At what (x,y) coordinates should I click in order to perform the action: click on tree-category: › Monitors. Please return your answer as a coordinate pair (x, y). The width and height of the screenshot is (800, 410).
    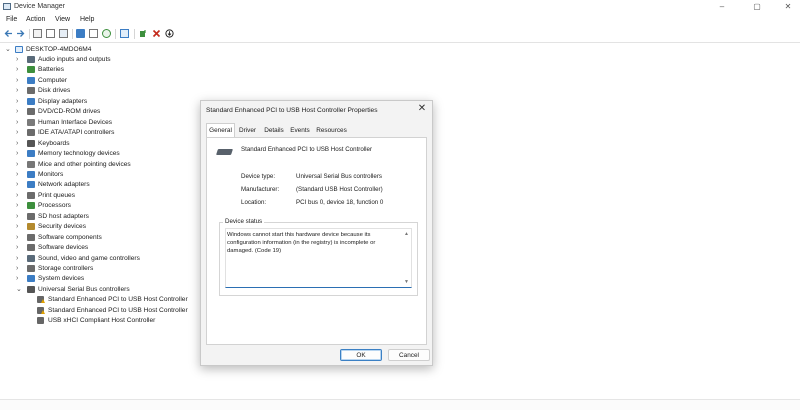
    Looking at the image, I should click on (116, 175).